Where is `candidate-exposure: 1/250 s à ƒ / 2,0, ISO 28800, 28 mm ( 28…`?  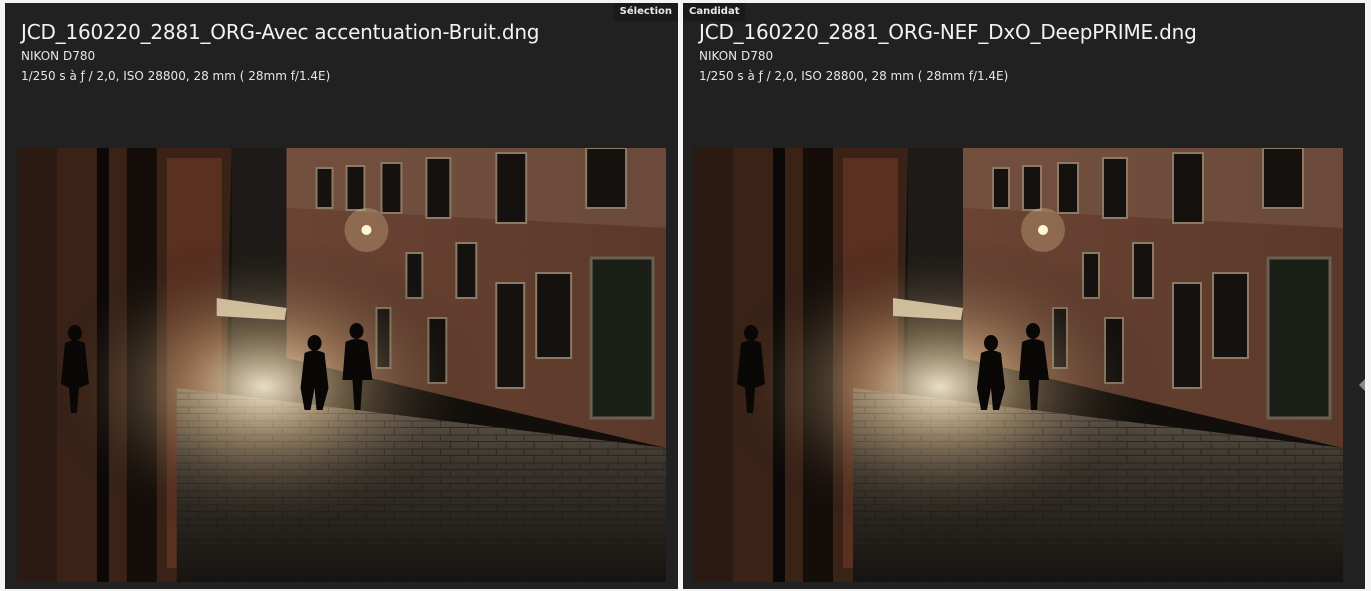
candidate-exposure: 1/250 s à ƒ / 2,0, ISO 28800, 28 mm ( 28… is located at coordinates (854, 76).